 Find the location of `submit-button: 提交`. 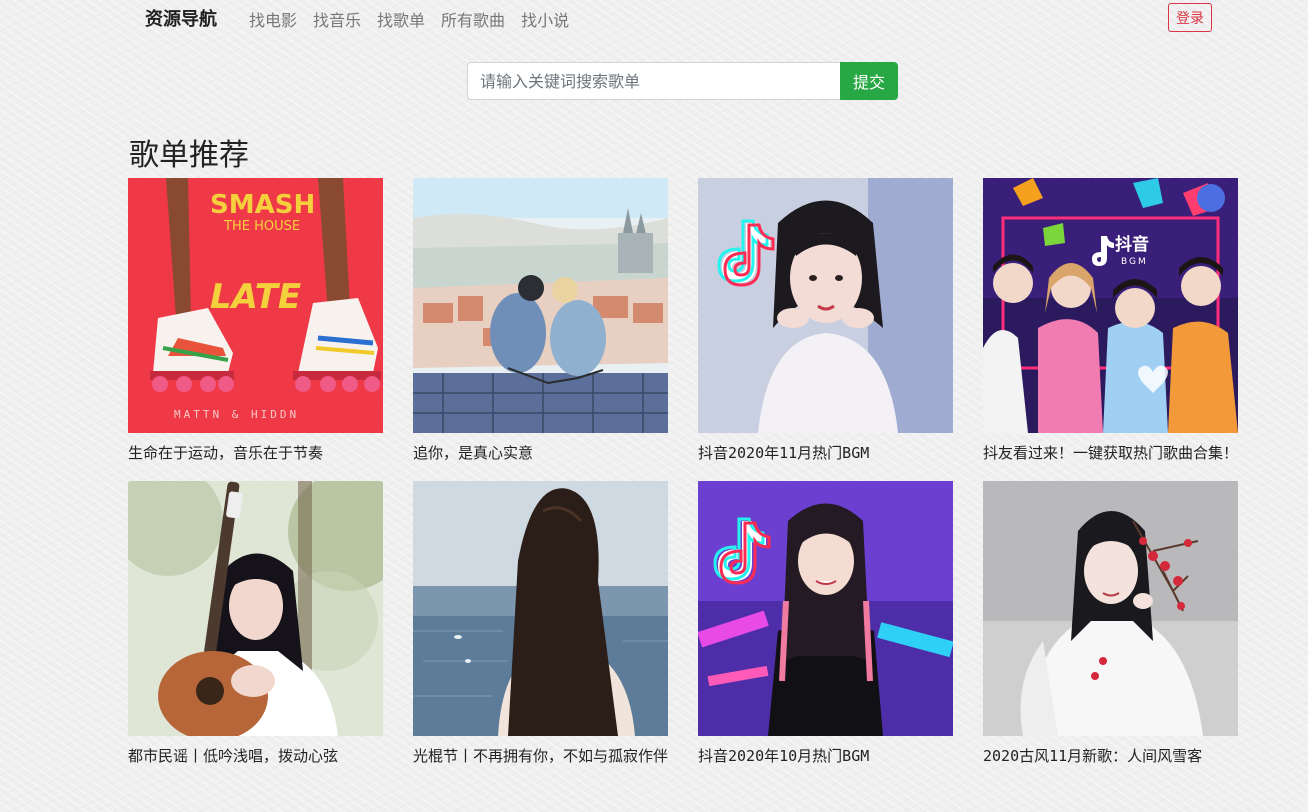

submit-button: 提交 is located at coordinates (869, 81).